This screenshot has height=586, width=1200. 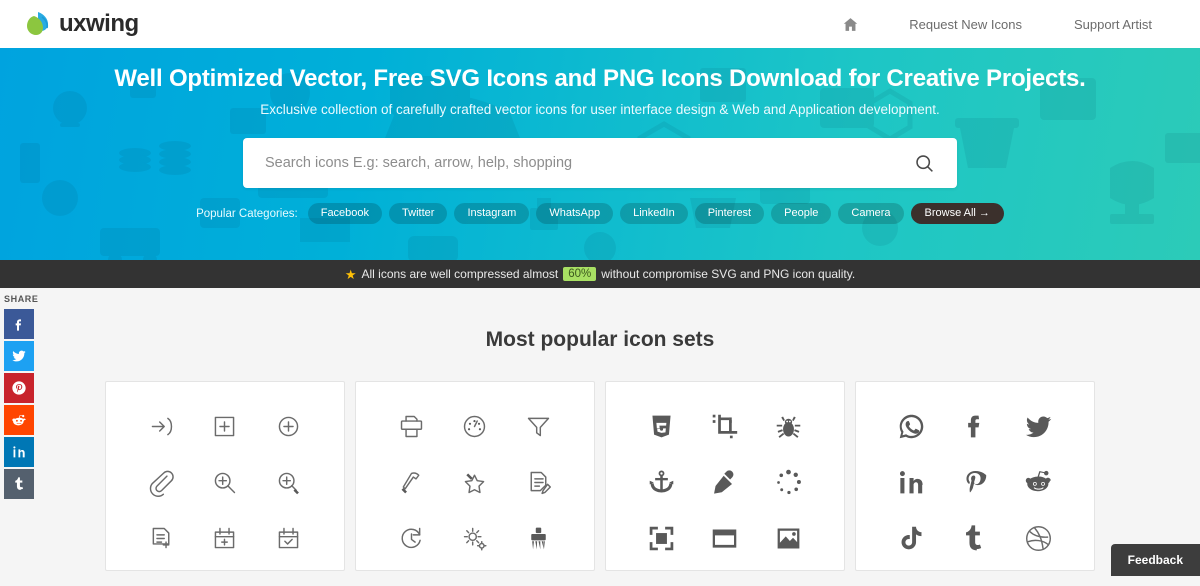 What do you see at coordinates (871, 213) in the screenshot?
I see `category-pill-camera: Camera` at bounding box center [871, 213].